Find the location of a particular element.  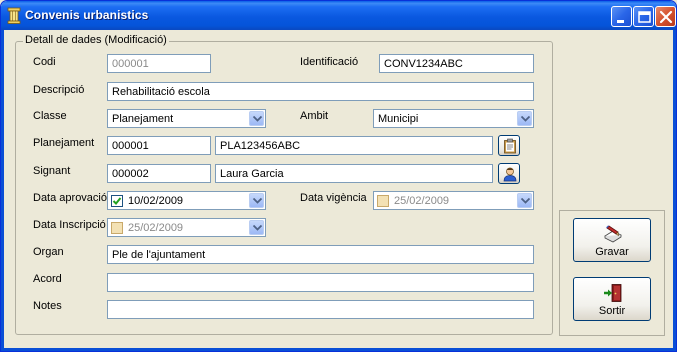

ambit-label: Ambit is located at coordinates (314, 116).